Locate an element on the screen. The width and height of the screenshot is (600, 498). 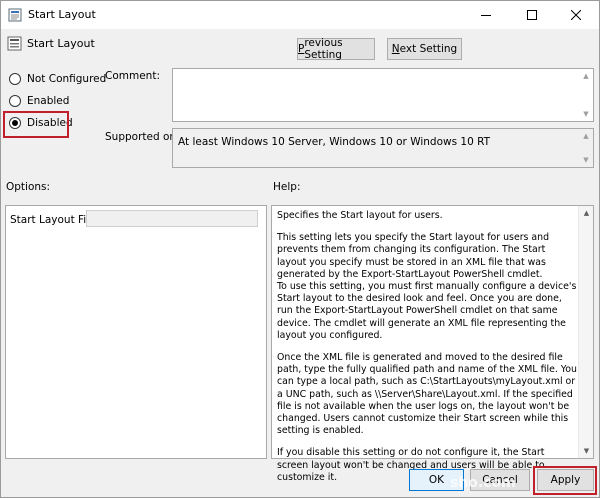
maximize-icon is located at coordinates (532, 15).